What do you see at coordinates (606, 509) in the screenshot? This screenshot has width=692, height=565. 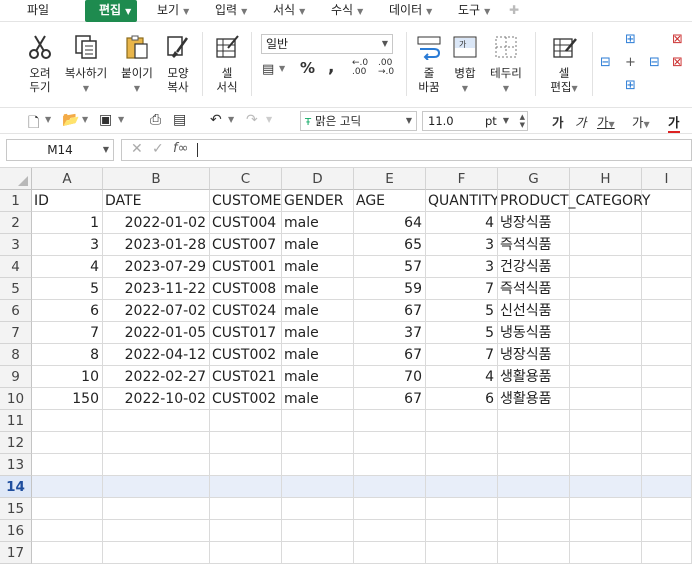 I see `cell-h15` at bounding box center [606, 509].